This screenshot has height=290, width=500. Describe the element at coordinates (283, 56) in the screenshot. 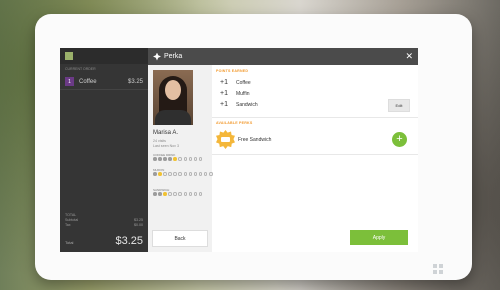

I see `modal-header: Perka ✕` at that location.